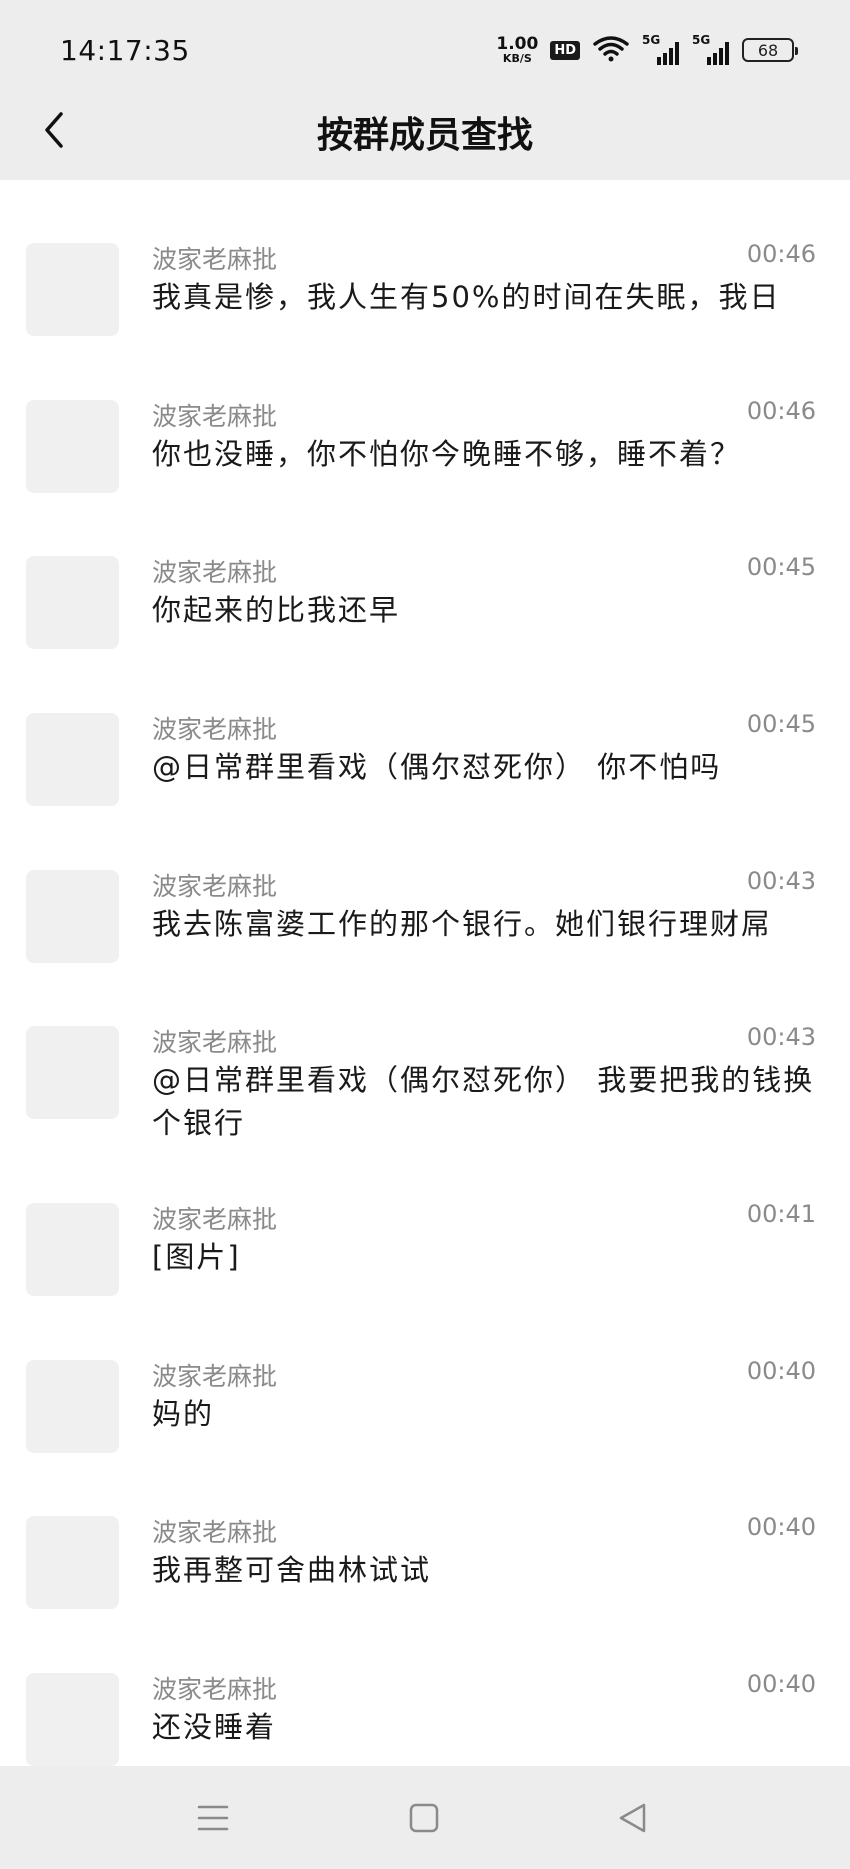 The width and height of the screenshot is (850, 1869). What do you see at coordinates (196, 1257) in the screenshot?
I see `message-text: [图片]` at bounding box center [196, 1257].